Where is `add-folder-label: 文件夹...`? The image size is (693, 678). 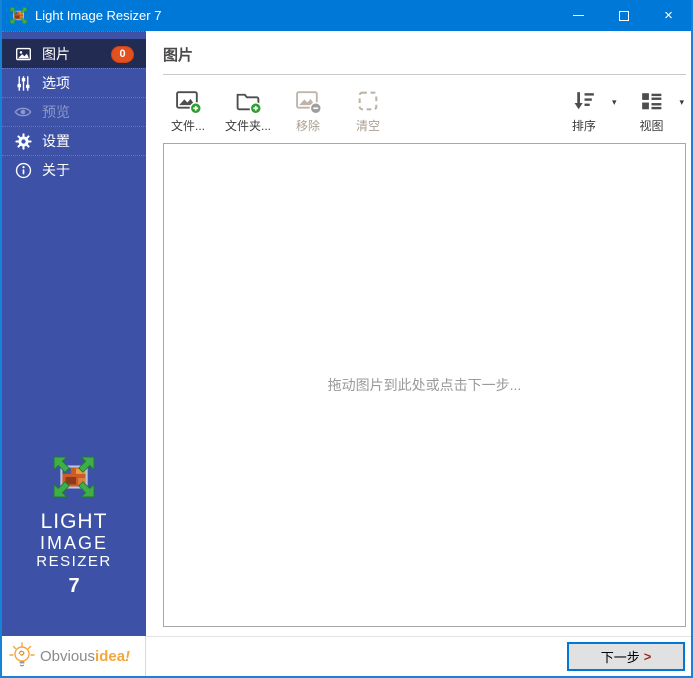 add-folder-label: 文件夹... is located at coordinates (248, 126).